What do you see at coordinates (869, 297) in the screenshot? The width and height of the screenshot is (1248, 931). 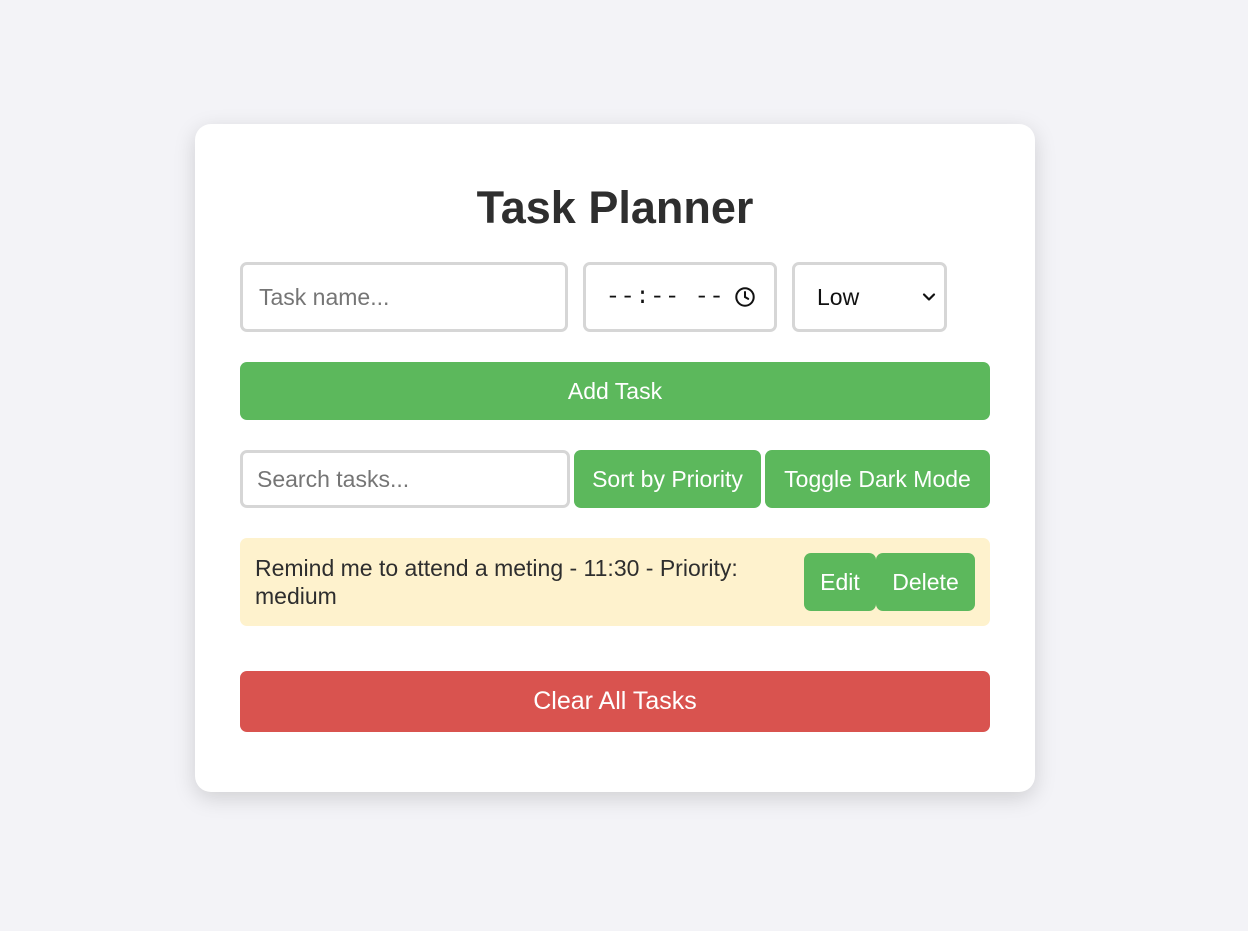 I see `priority-select: Low` at bounding box center [869, 297].